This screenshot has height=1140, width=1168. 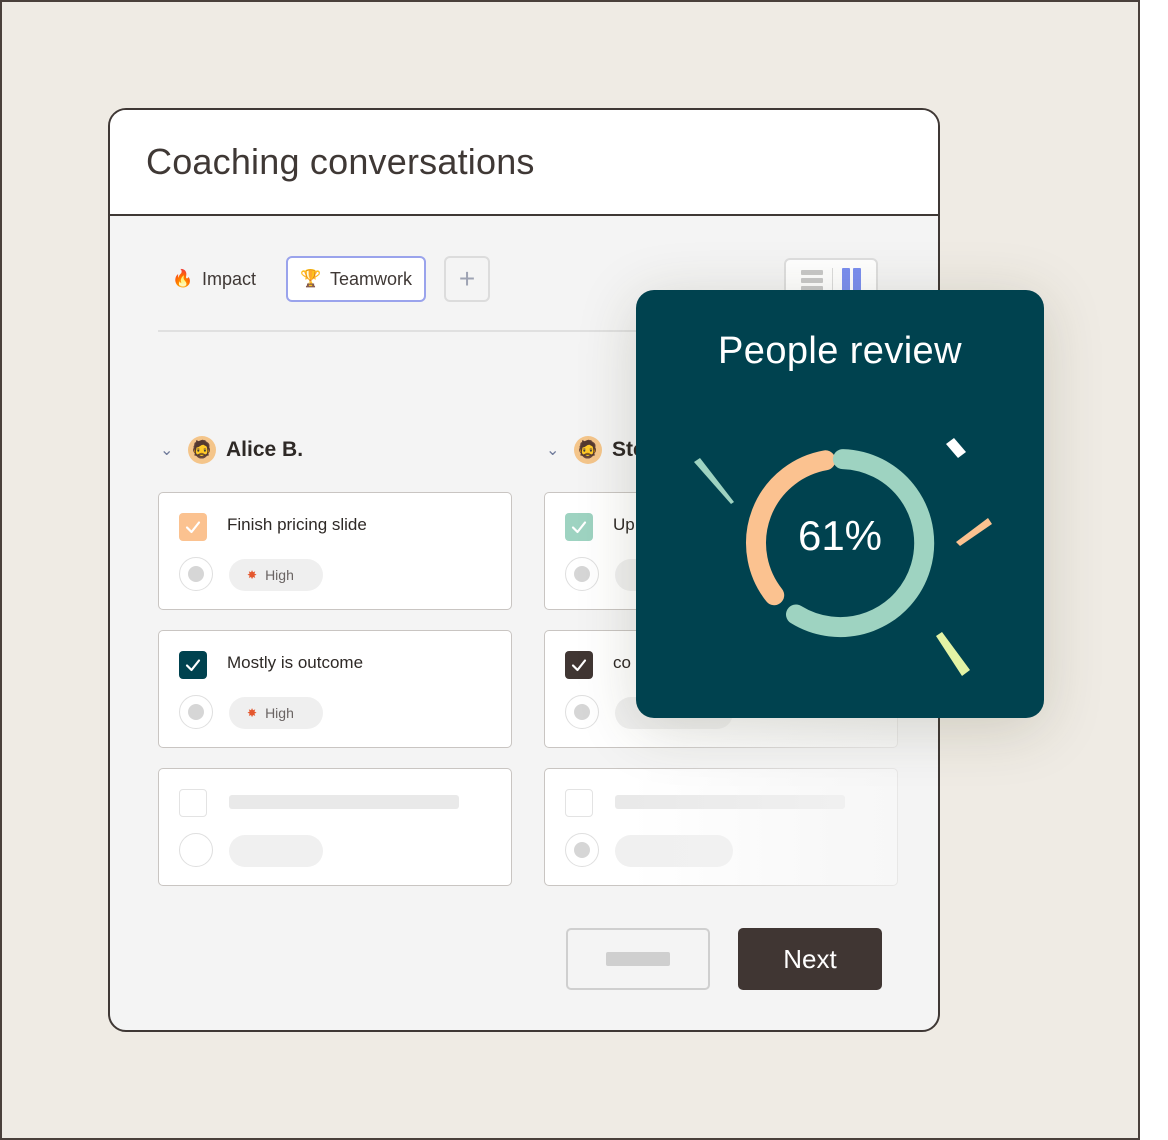 I want to click on list-view-icon, so click(x=811, y=280).